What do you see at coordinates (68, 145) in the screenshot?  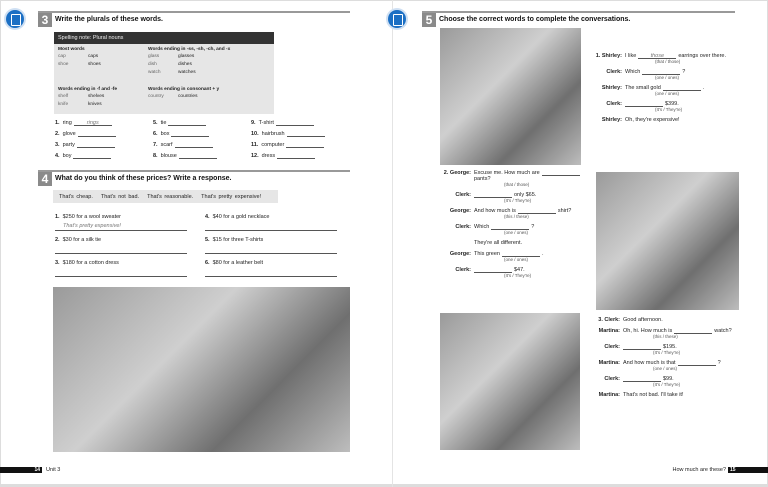 I see `item-word: party` at bounding box center [68, 145].